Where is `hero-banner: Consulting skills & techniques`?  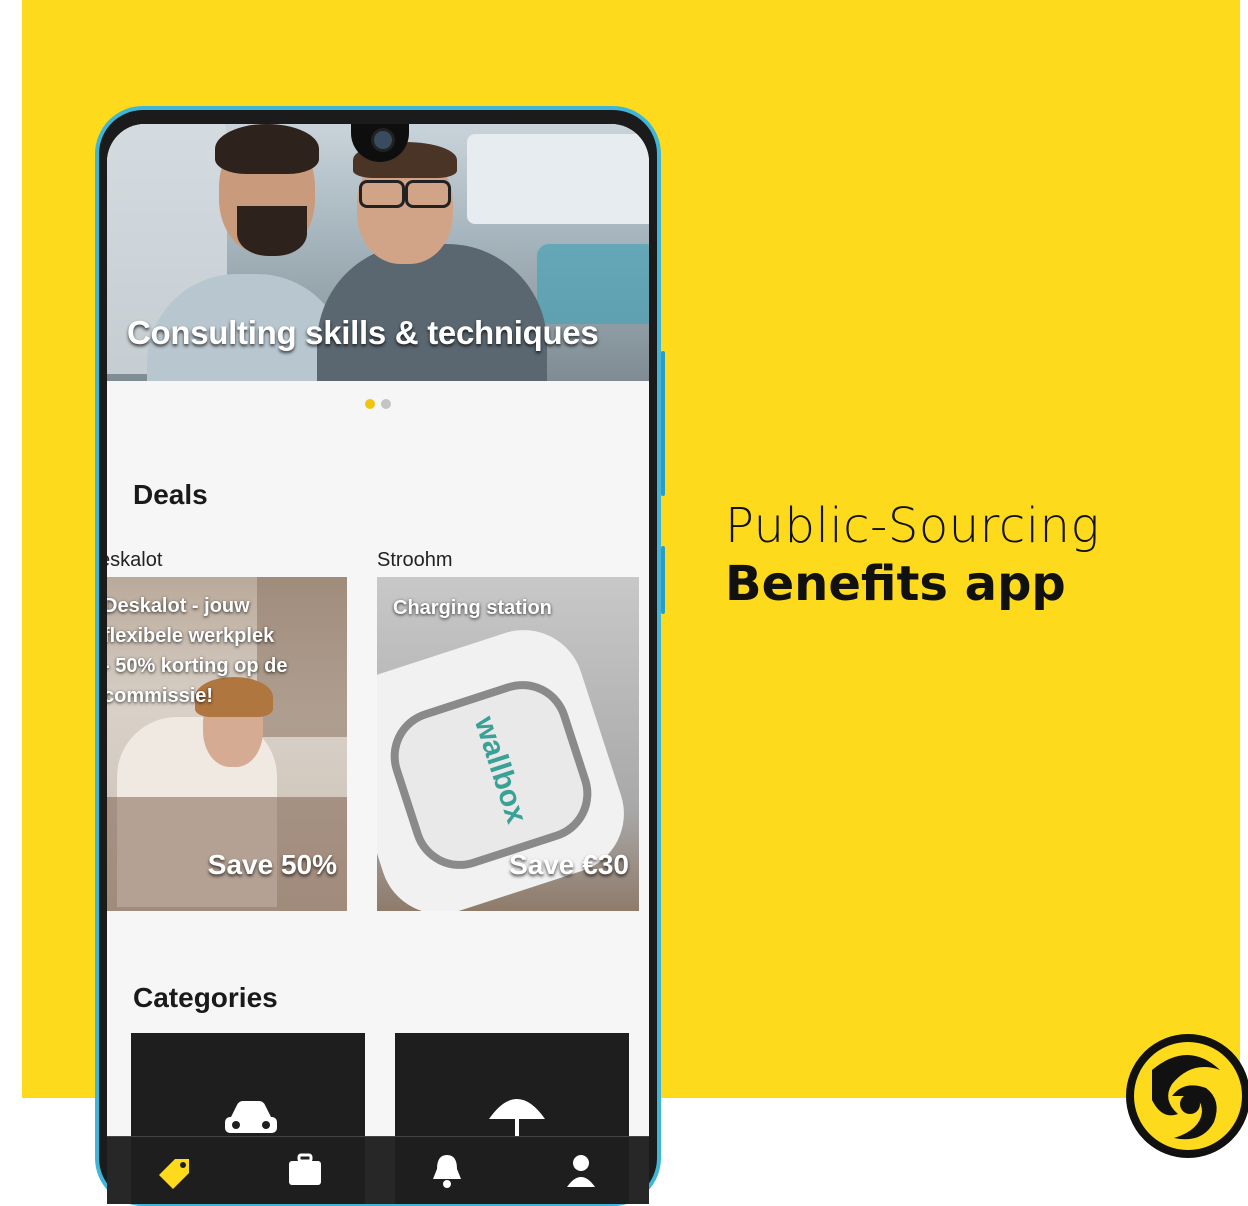
hero-banner: Consulting skills & techniques is located at coordinates (378, 252).